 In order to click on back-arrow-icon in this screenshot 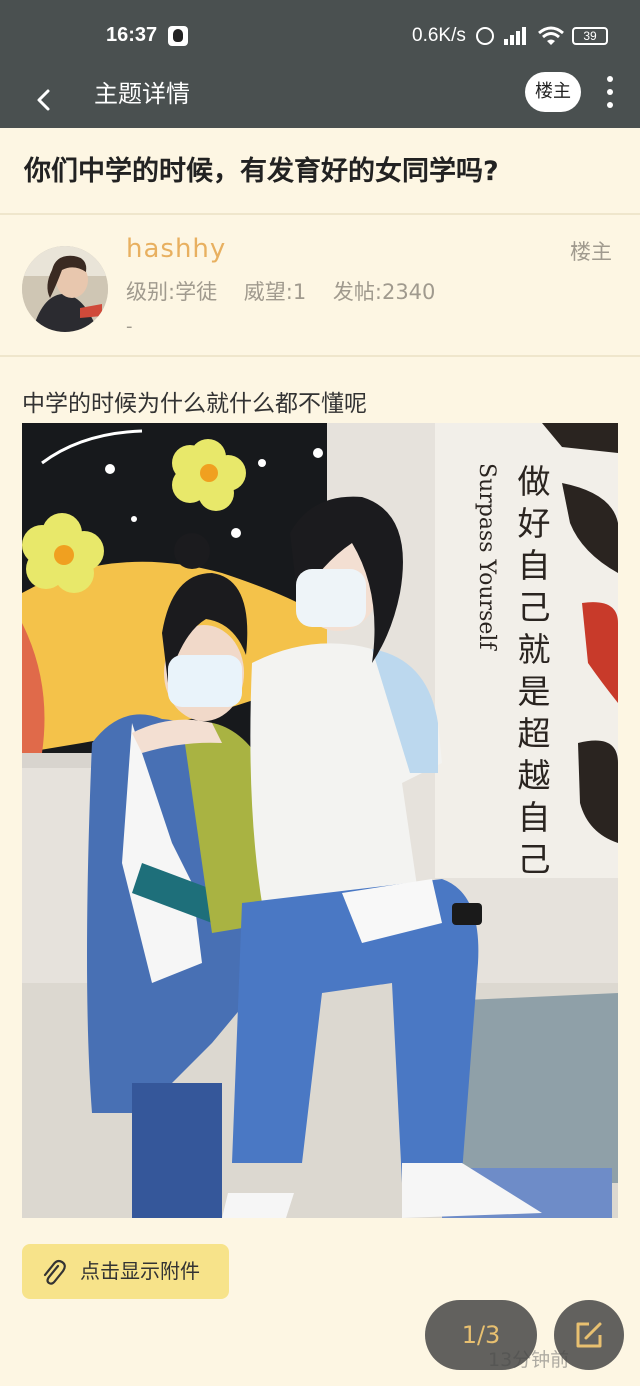, I will do `click(44, 100)`.